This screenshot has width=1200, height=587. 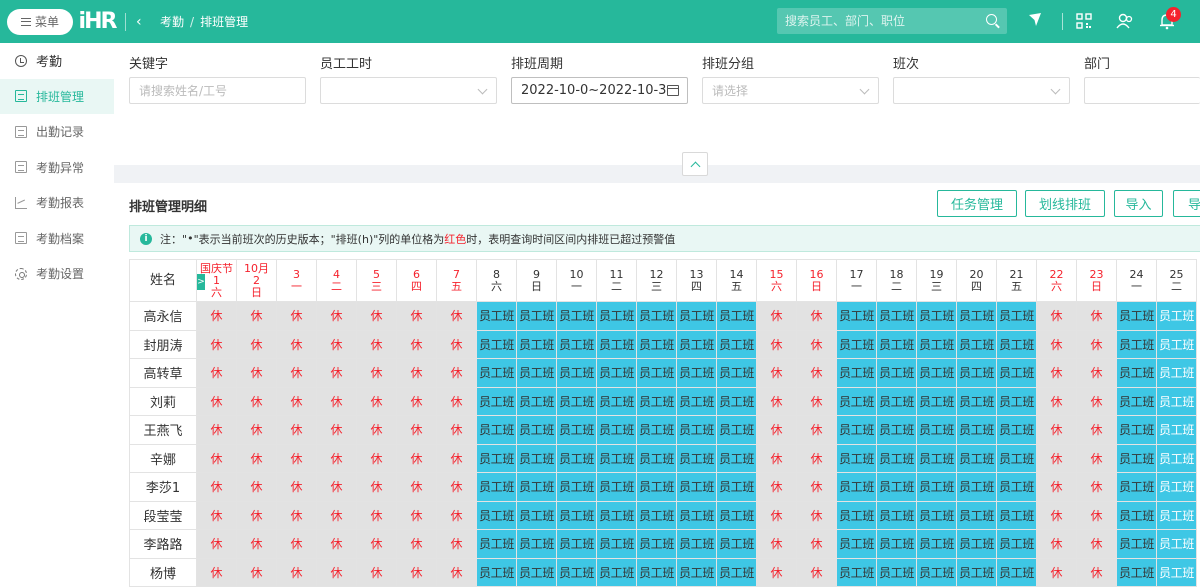 What do you see at coordinates (1138, 203) in the screenshot?
I see `import-button: 导入` at bounding box center [1138, 203].